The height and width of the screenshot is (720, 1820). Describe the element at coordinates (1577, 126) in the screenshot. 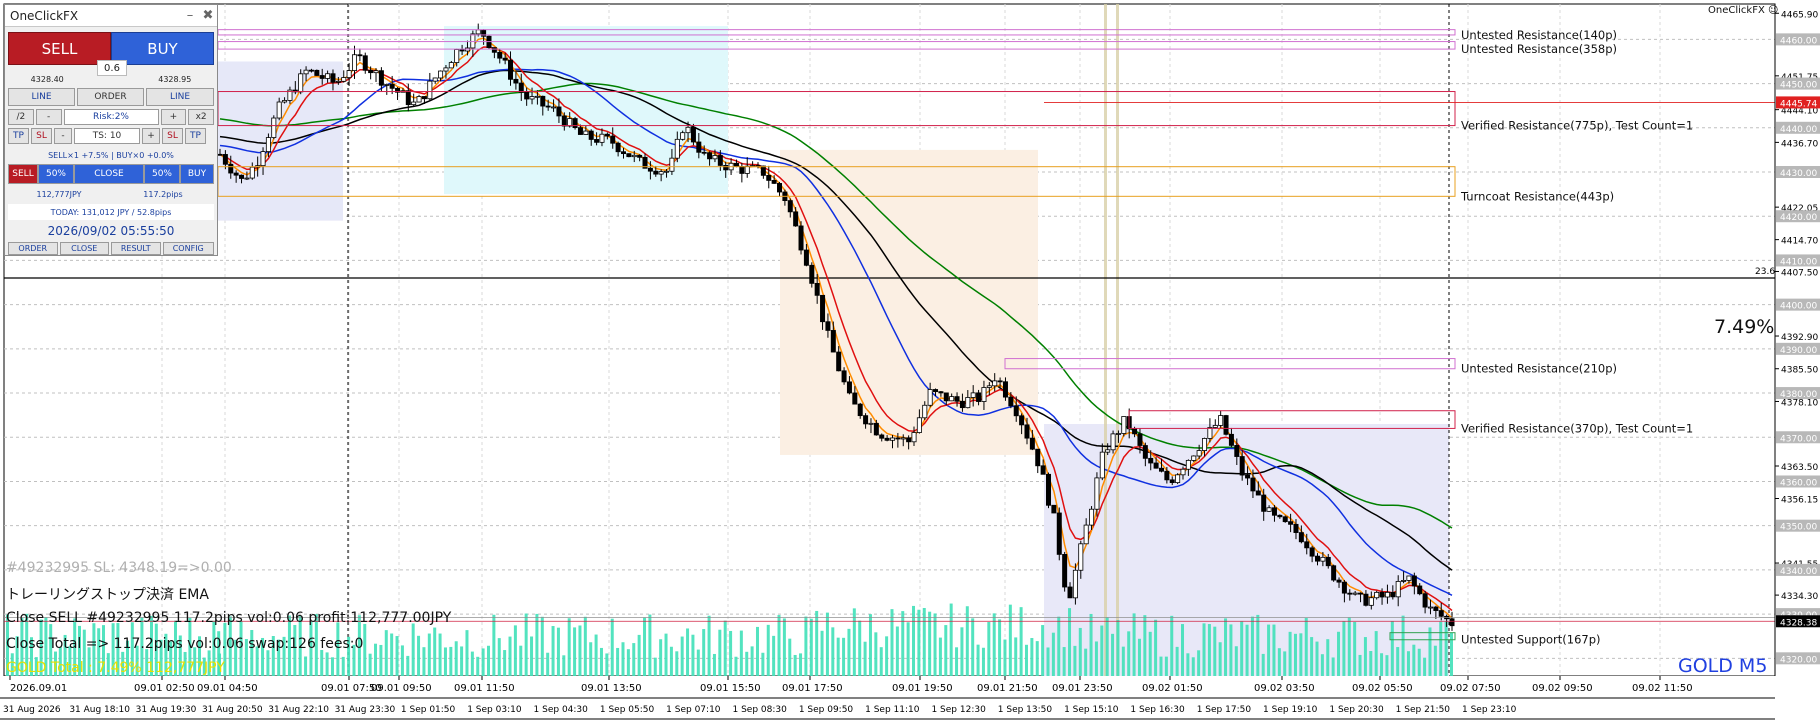

I see `sr-zone-label: Verified Resistance(775p), Test Count=1` at that location.